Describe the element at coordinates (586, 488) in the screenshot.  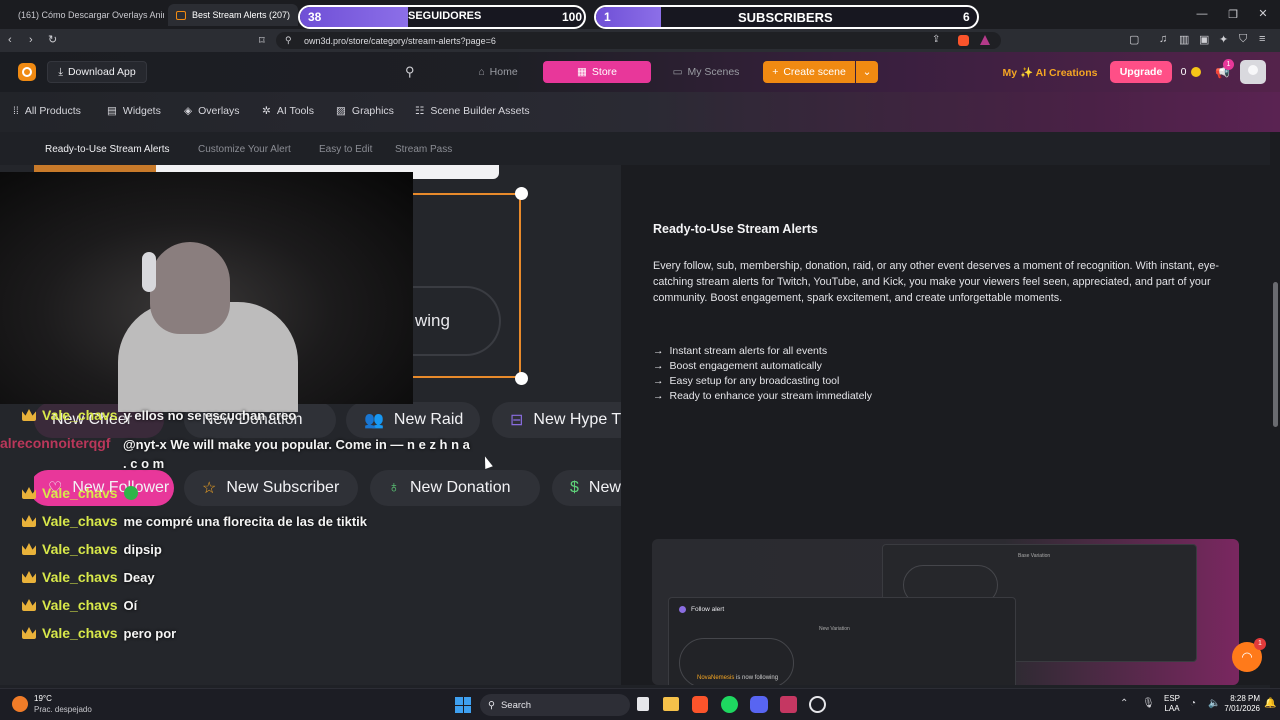
I see `alert-new-tip: $ New` at that location.